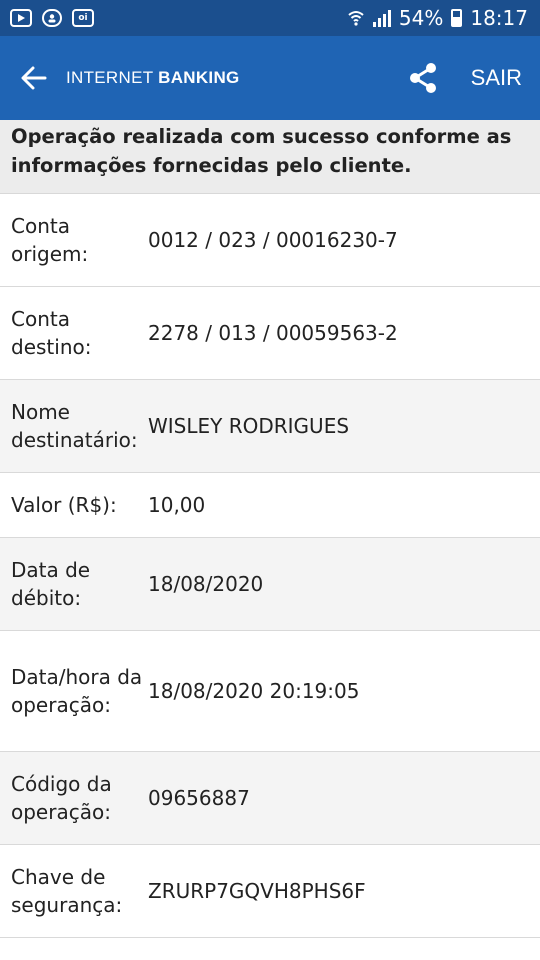  I want to click on row-conta-destino: Conta destino: 2278 / 013 / 00059563-2, so click(270, 333).